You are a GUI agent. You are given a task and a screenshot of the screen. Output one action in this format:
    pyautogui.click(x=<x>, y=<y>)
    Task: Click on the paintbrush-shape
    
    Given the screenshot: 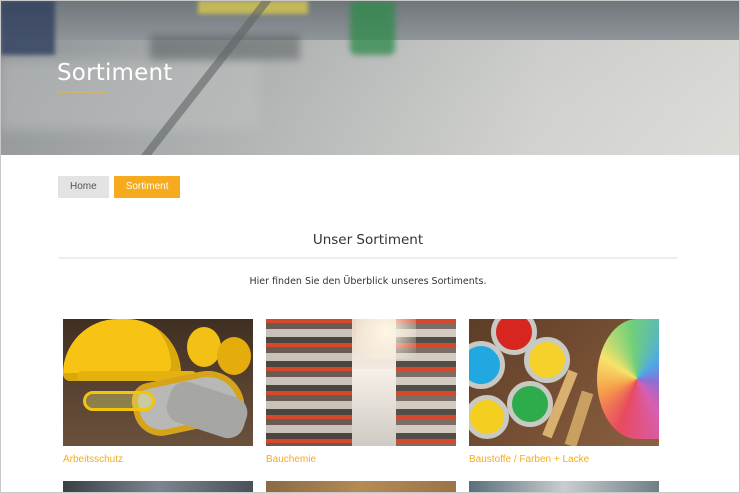 What is the action you would take?
    pyautogui.click(x=579, y=418)
    